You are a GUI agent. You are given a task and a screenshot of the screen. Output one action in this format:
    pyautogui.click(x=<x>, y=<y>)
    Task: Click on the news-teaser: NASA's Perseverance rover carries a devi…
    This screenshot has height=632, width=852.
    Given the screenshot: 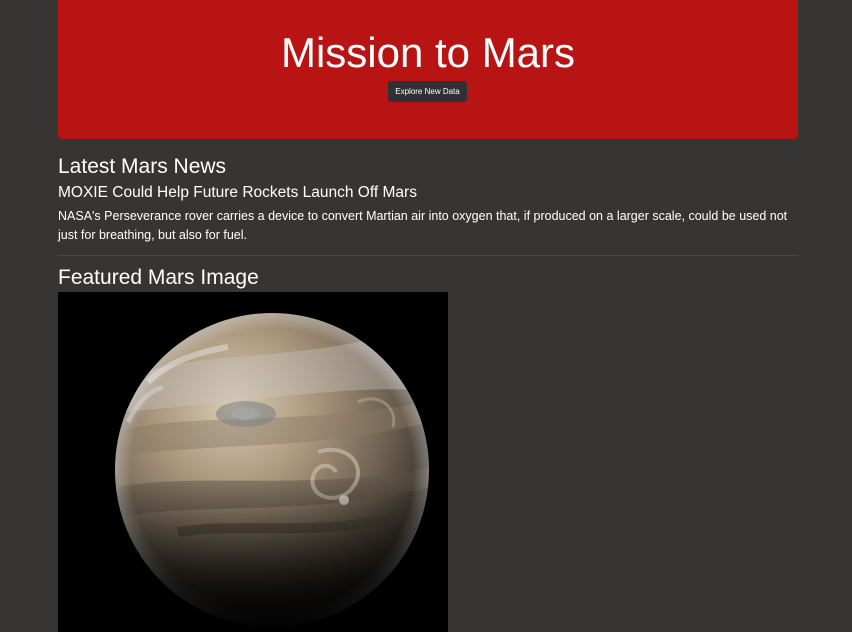 What is the action you would take?
    pyautogui.click(x=423, y=225)
    